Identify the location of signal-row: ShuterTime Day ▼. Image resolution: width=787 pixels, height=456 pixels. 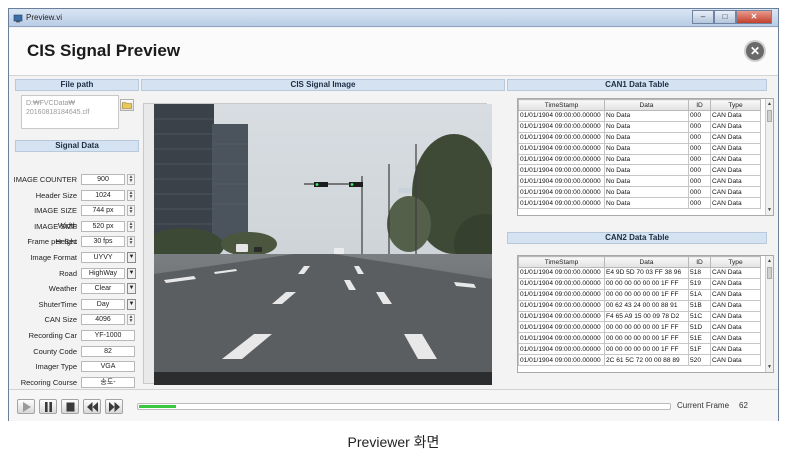
(78, 304).